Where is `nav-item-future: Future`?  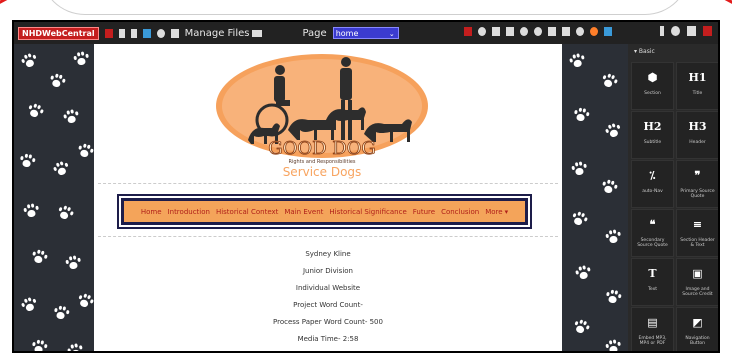 nav-item-future: Future is located at coordinates (424, 212).